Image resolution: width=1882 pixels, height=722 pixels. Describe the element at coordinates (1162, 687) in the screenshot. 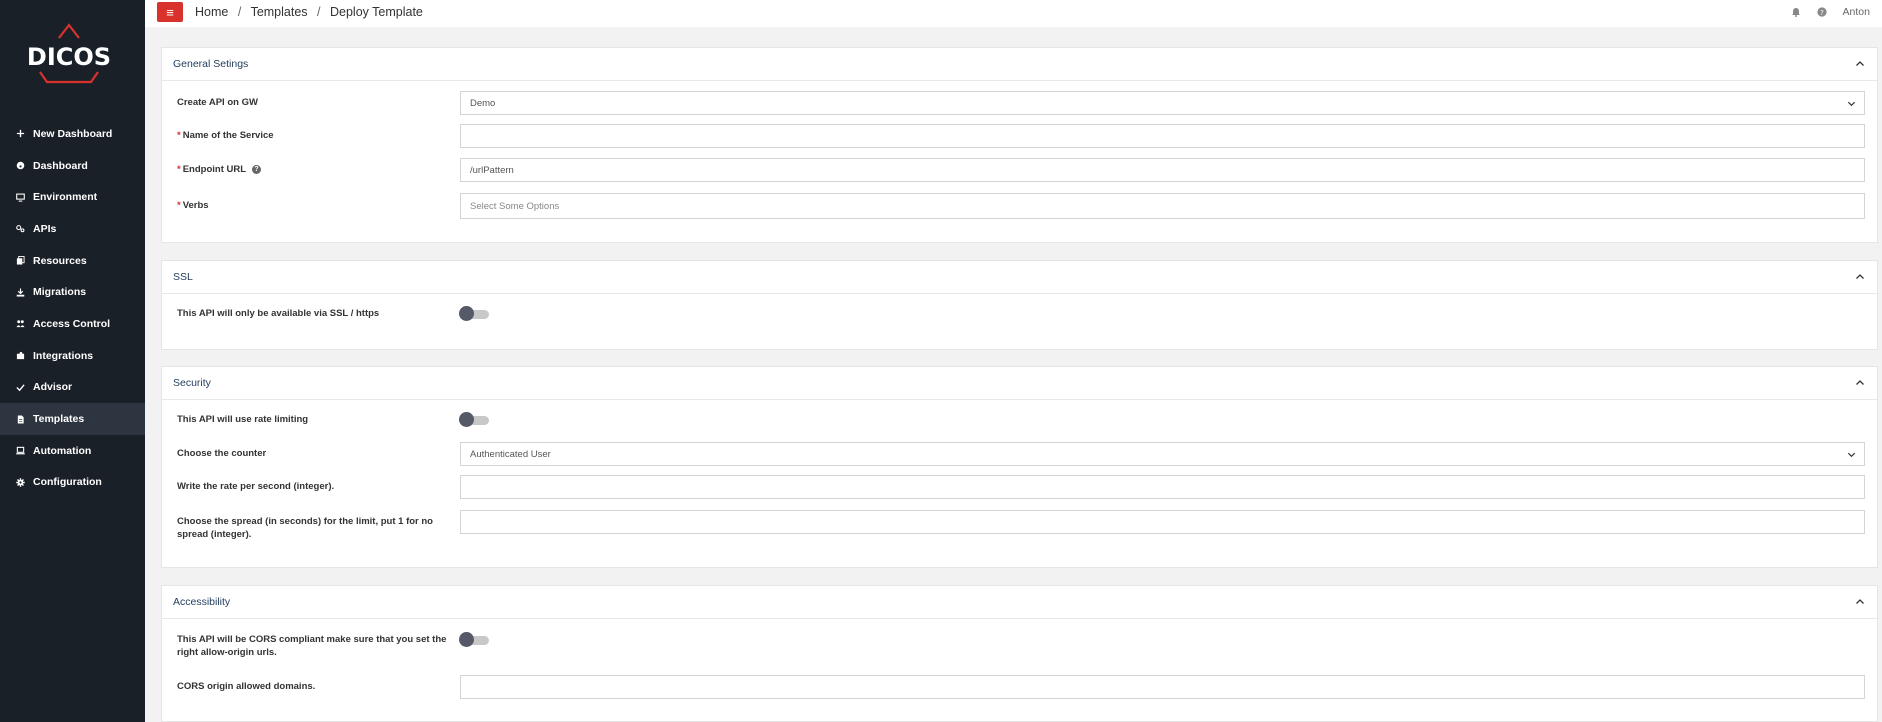

I see `cors-domains-input` at that location.